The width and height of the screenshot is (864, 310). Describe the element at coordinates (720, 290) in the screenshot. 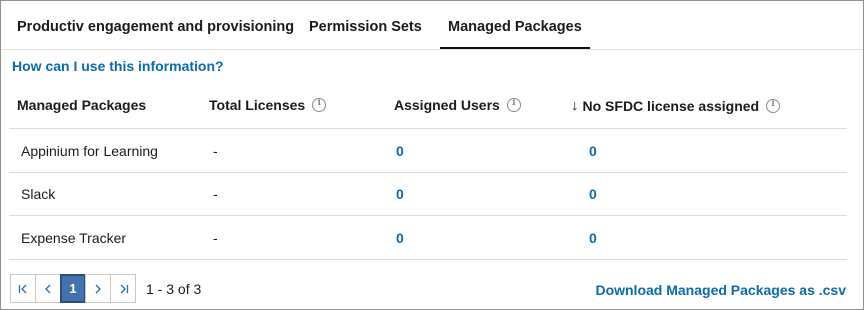

I see `download-csv-link: Download Managed Packages as .csv` at that location.